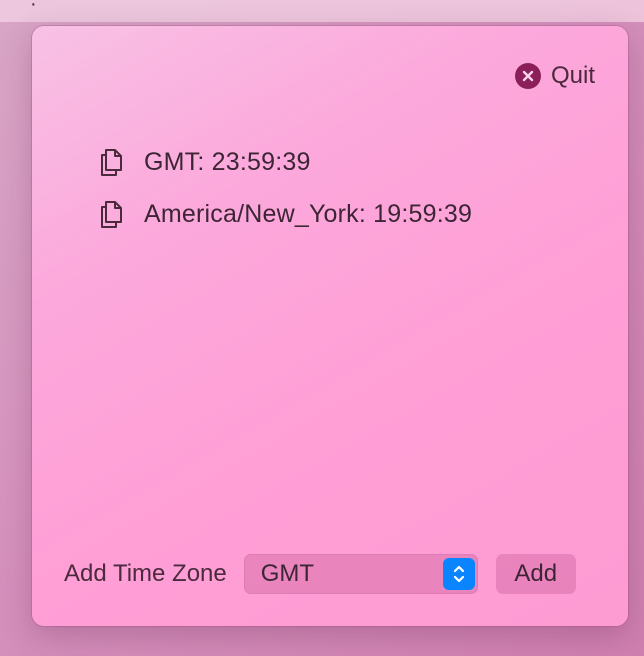 The height and width of the screenshot is (656, 644). Describe the element at coordinates (227, 161) in the screenshot. I see `time-zone-text: GMT: 23:59:39` at that location.